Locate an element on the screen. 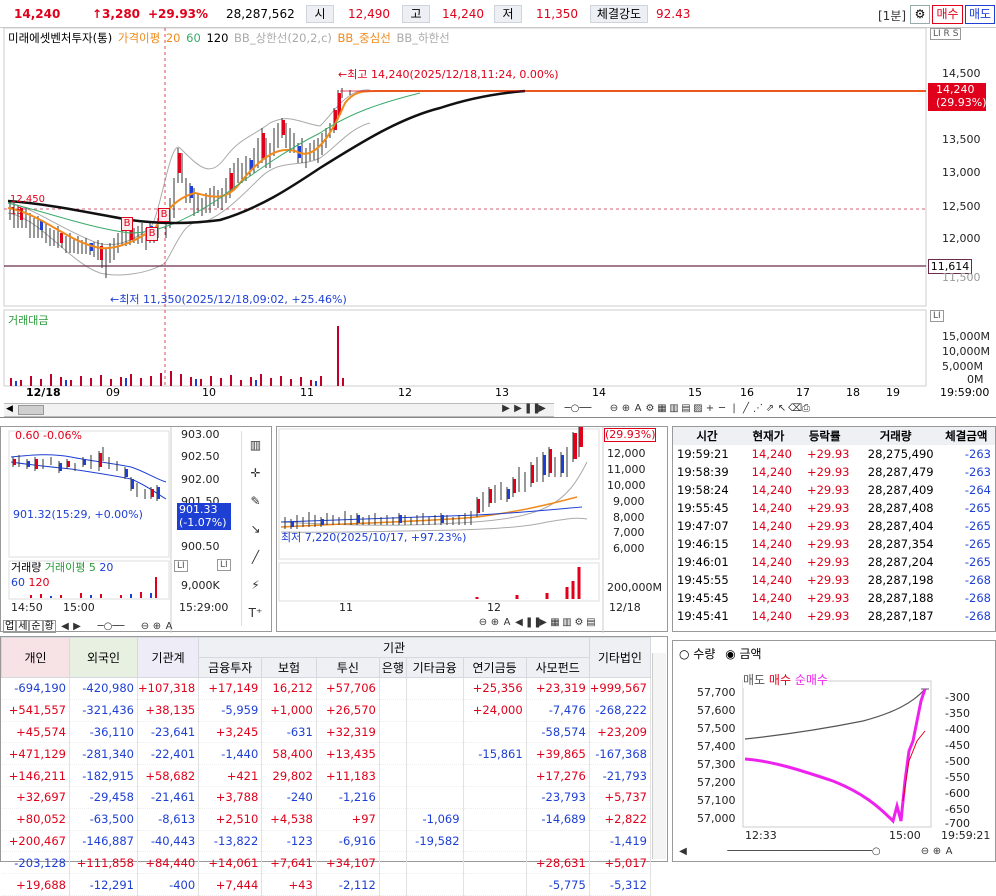 This screenshot has width=996, height=896. table-row: 19:58:39 14,240 +29.93 28,287,479 -263 is located at coordinates (834, 472).